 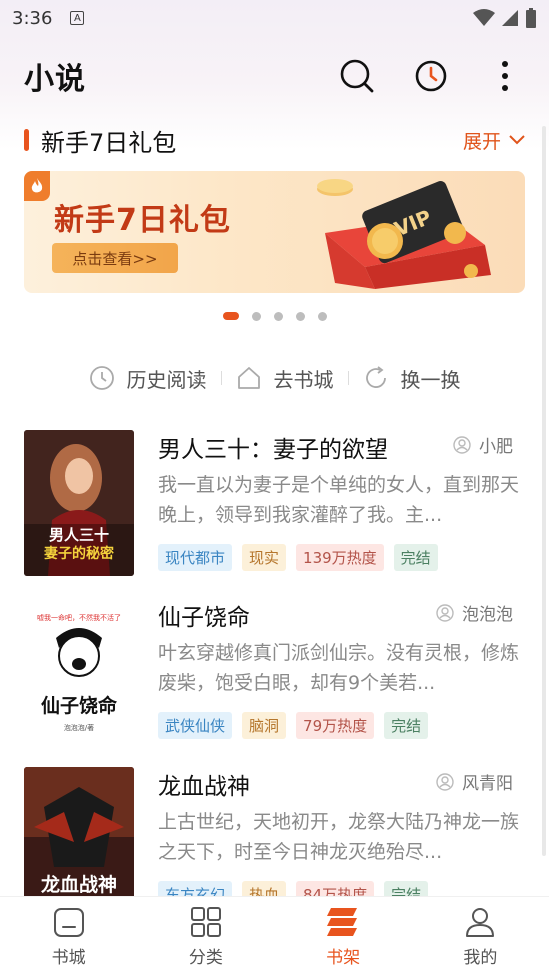 I want to click on book-cover: 男人三十 妻子的秘密, so click(x=79, y=503).